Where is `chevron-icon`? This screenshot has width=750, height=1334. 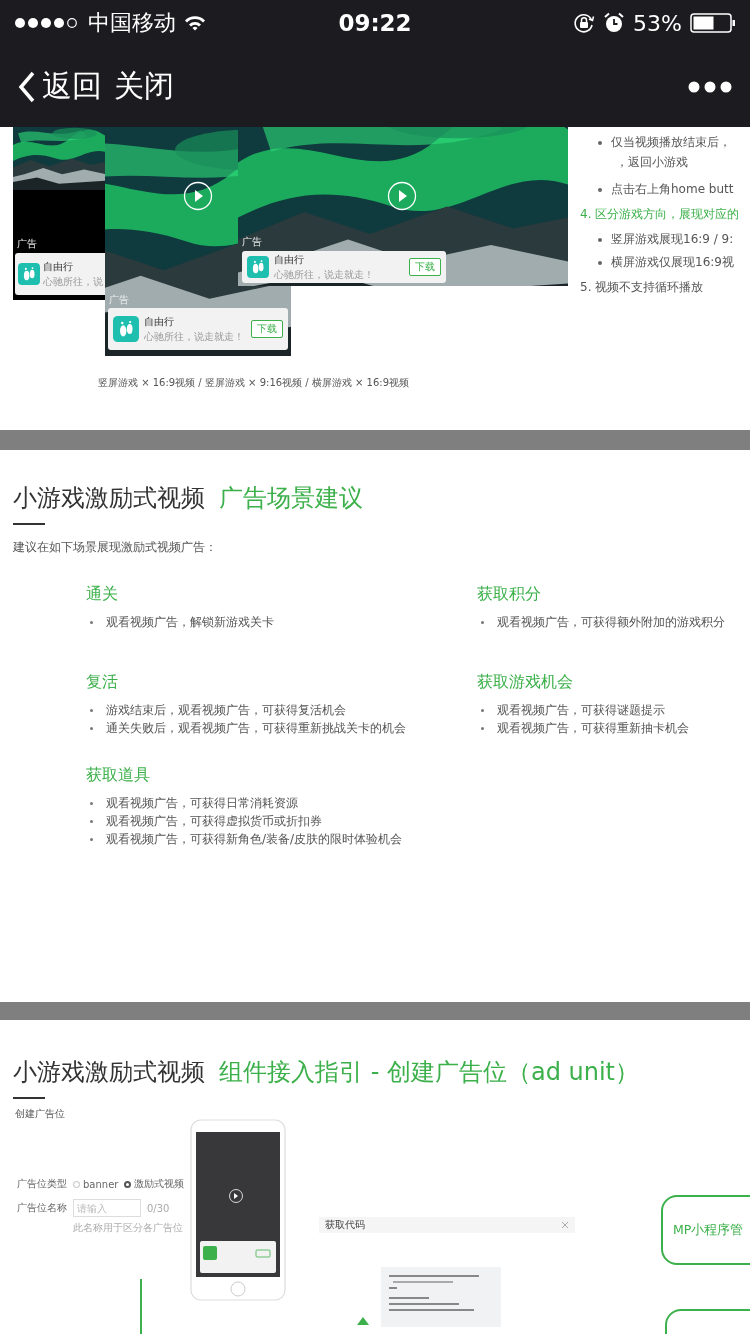 chevron-icon is located at coordinates (27, 86).